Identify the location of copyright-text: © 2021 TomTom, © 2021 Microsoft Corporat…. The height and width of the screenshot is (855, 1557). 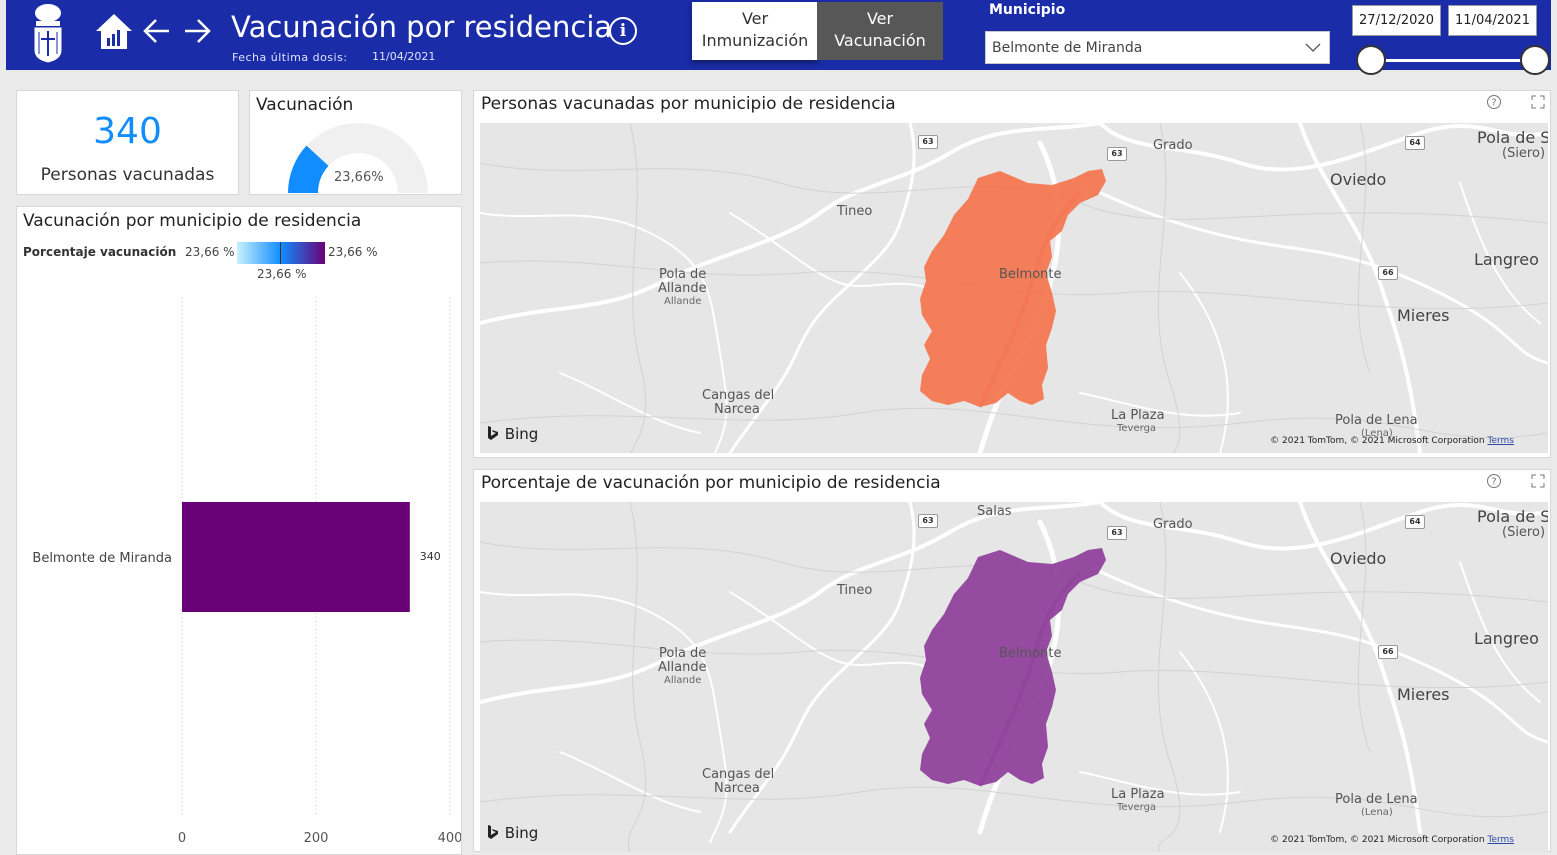
(1377, 441).